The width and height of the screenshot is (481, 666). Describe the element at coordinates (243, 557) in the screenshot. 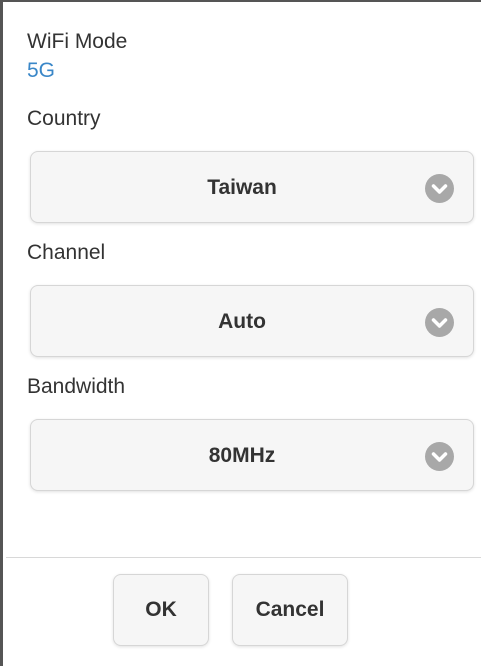

I see `footer-divider` at that location.